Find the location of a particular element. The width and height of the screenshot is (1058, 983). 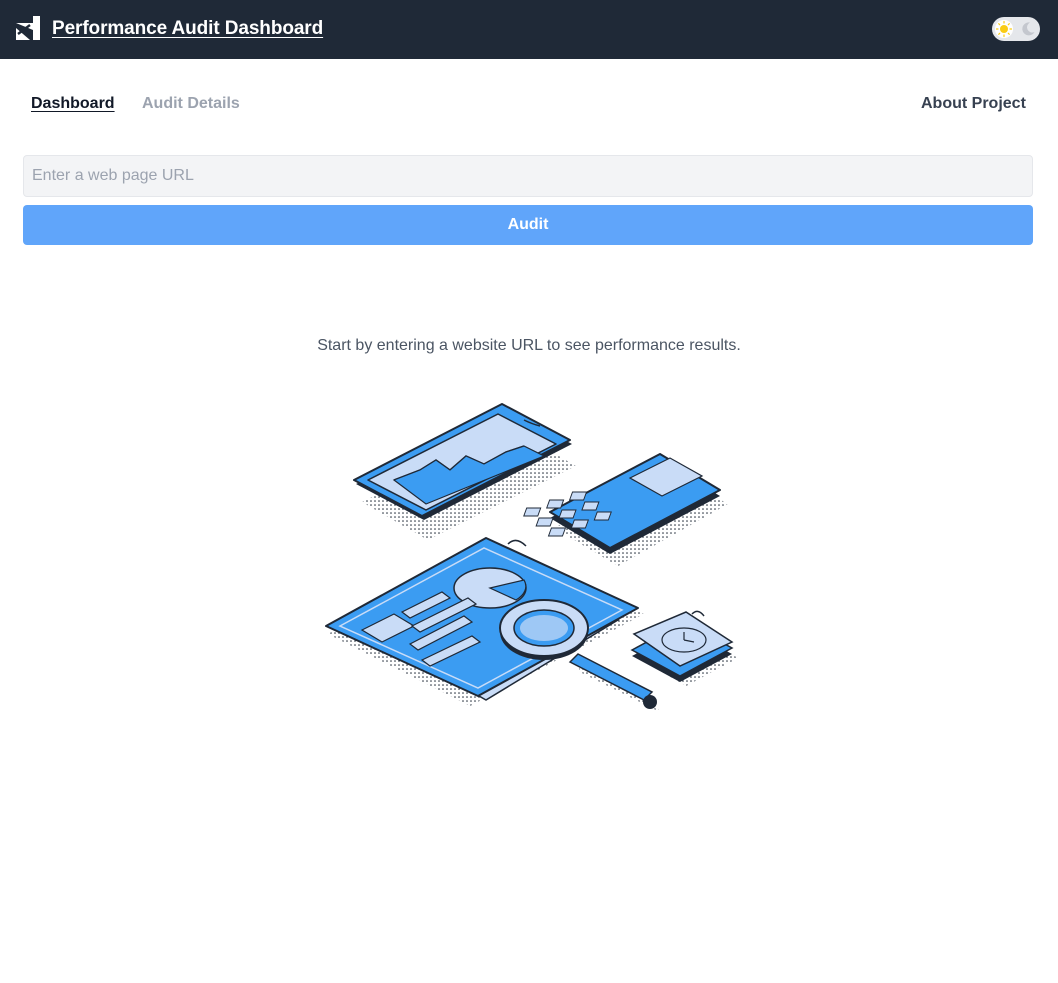

arrow-up-right-logo-icon is located at coordinates (28, 28).